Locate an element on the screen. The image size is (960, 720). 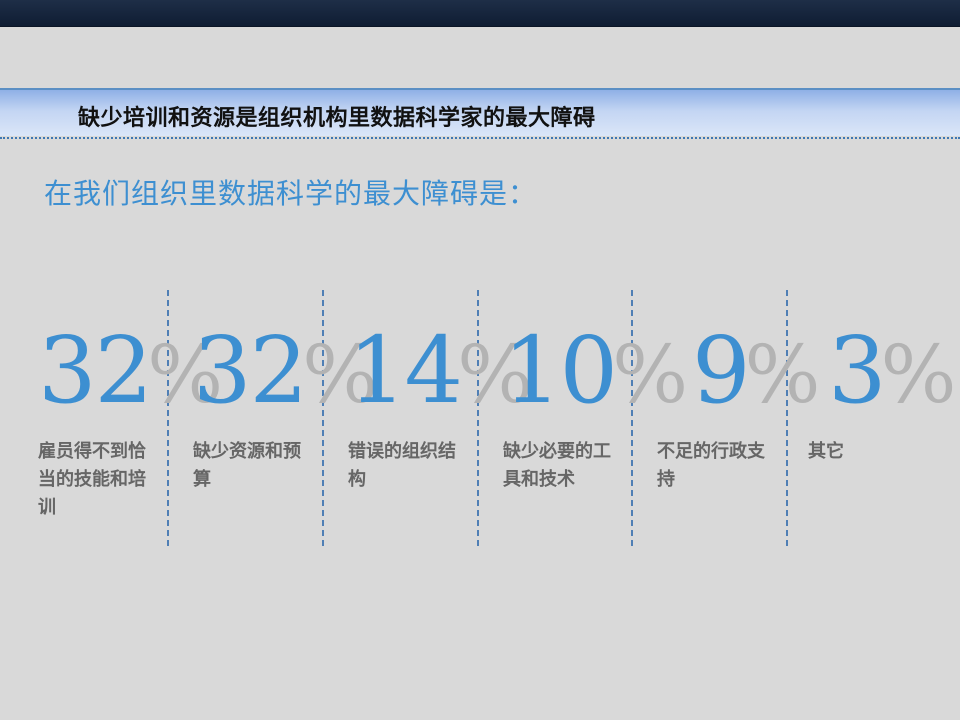
stat-label: 缺少必要的工具和技术 is located at coordinates (557, 465).